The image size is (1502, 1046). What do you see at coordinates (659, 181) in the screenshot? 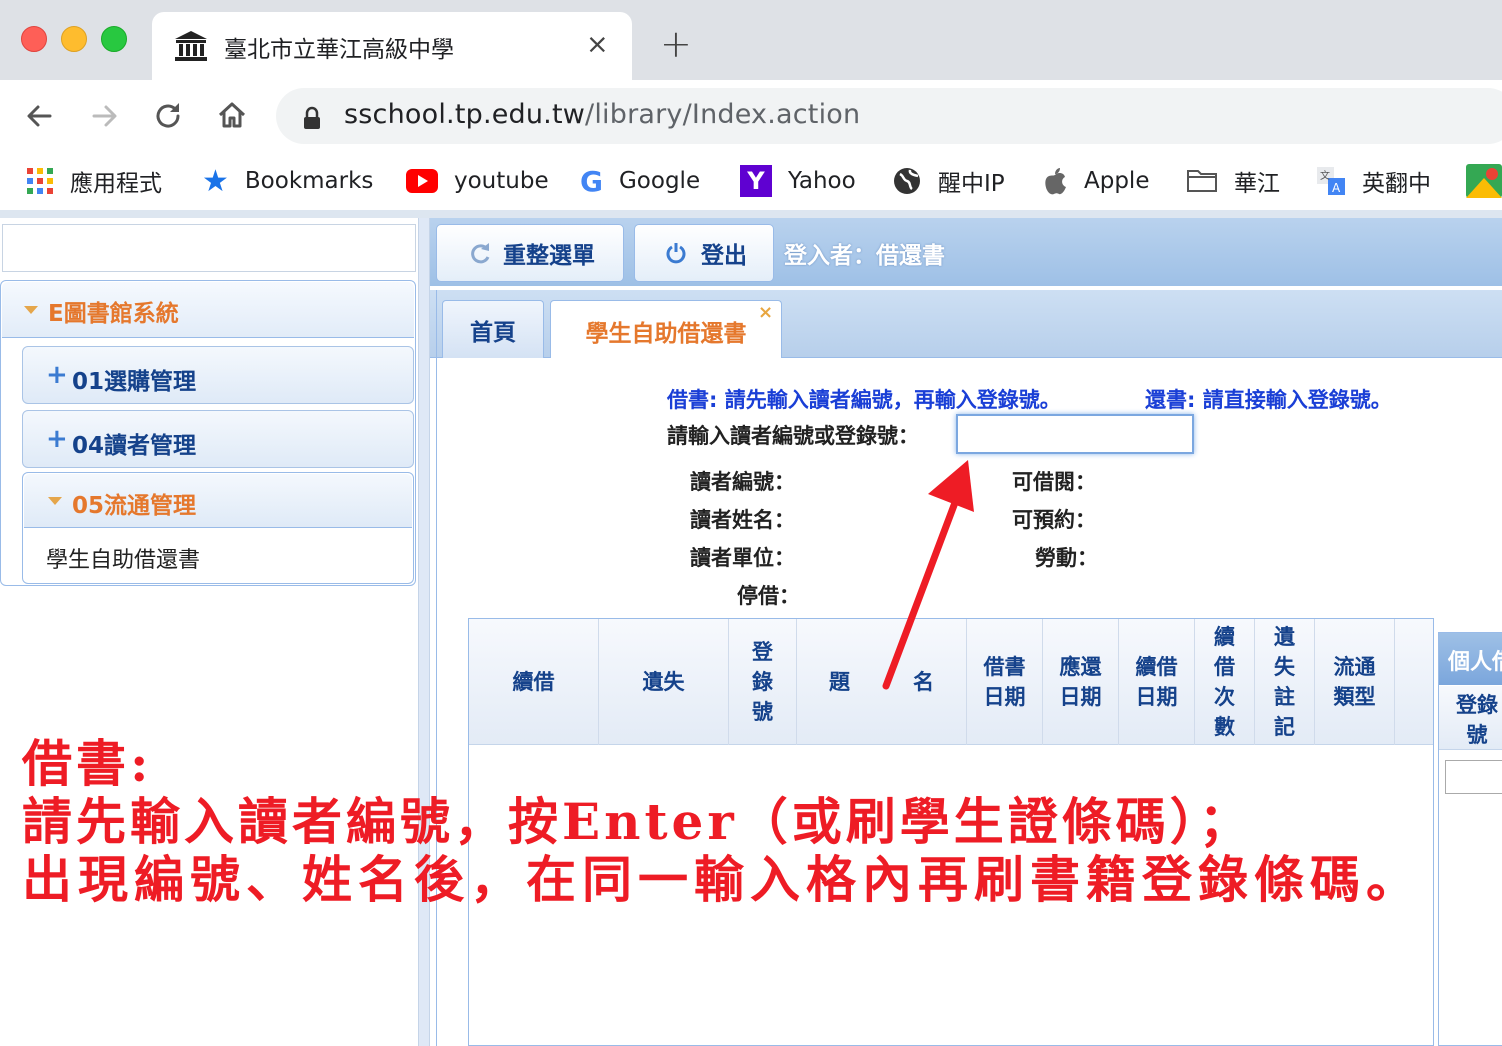
I see `bookmark-label: Google` at bounding box center [659, 181].